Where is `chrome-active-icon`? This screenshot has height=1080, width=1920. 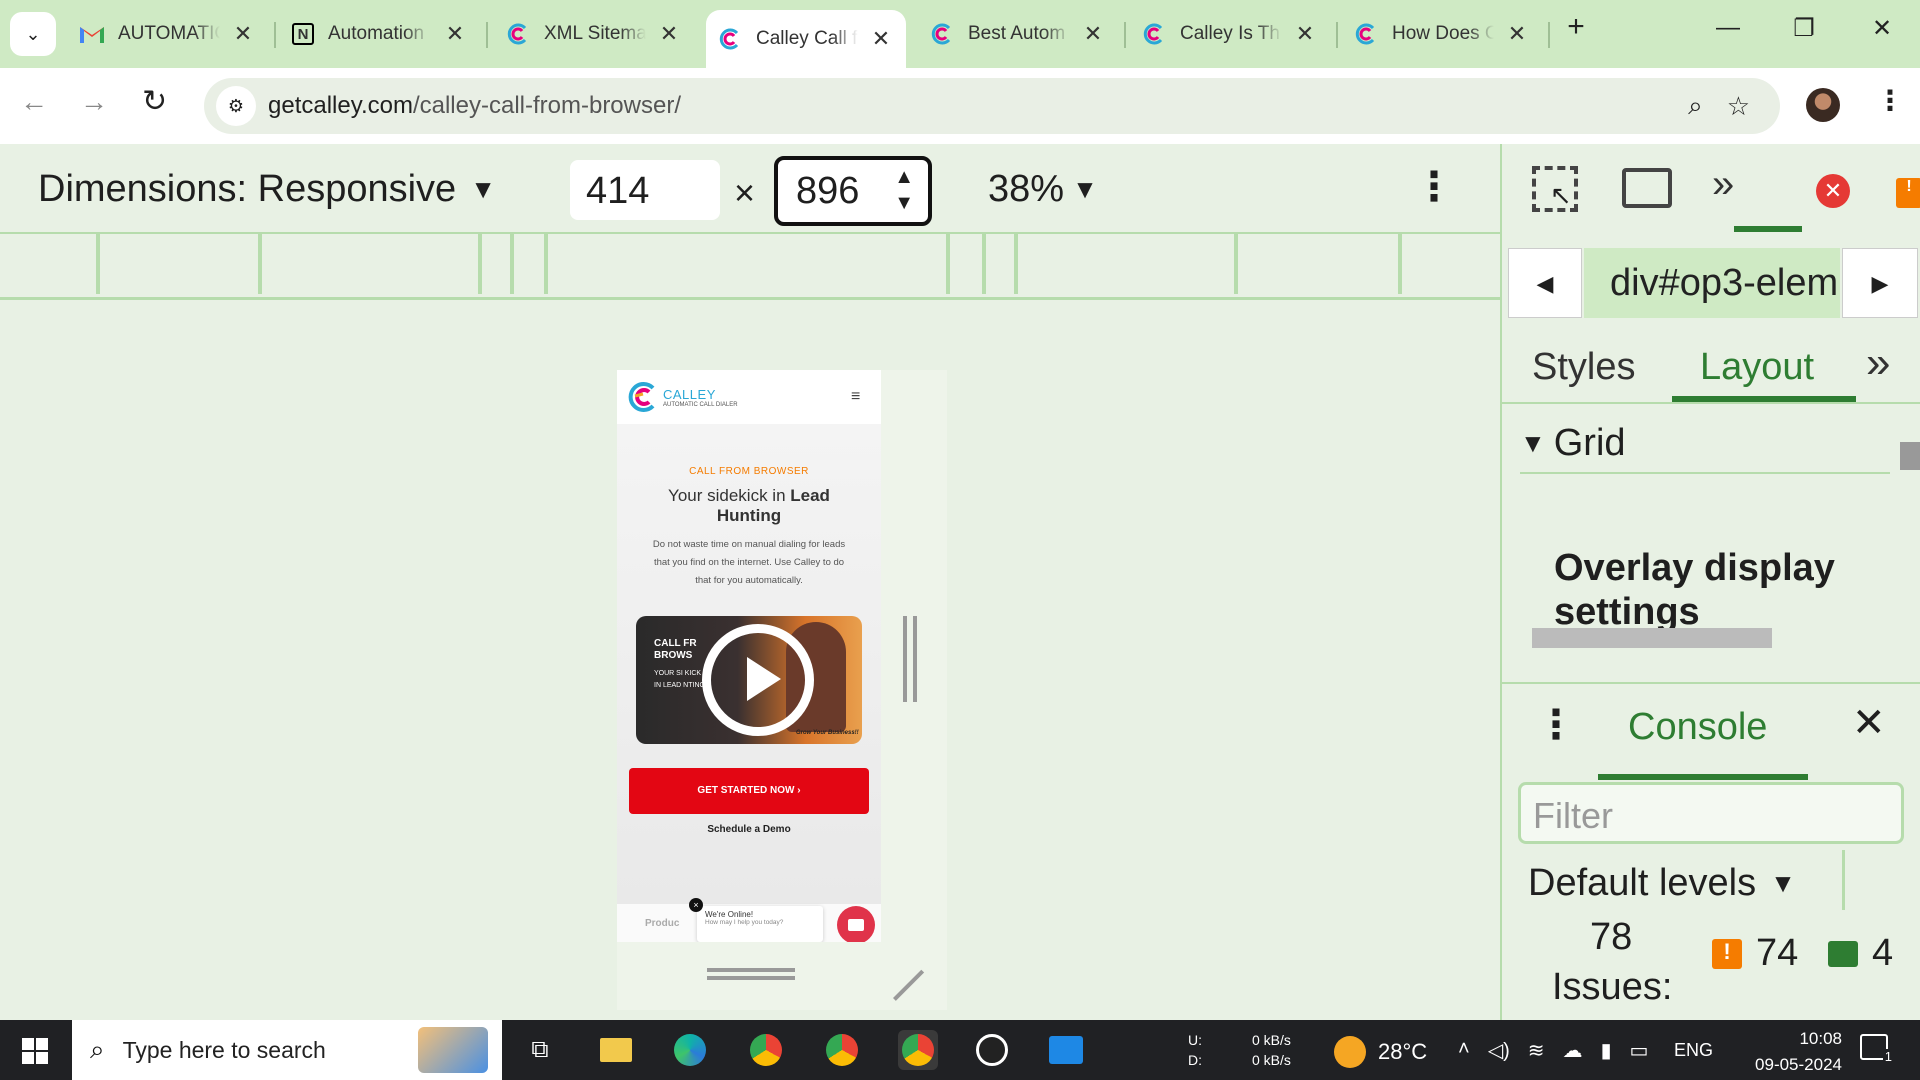
chrome-active-icon is located at coordinates (918, 1050).